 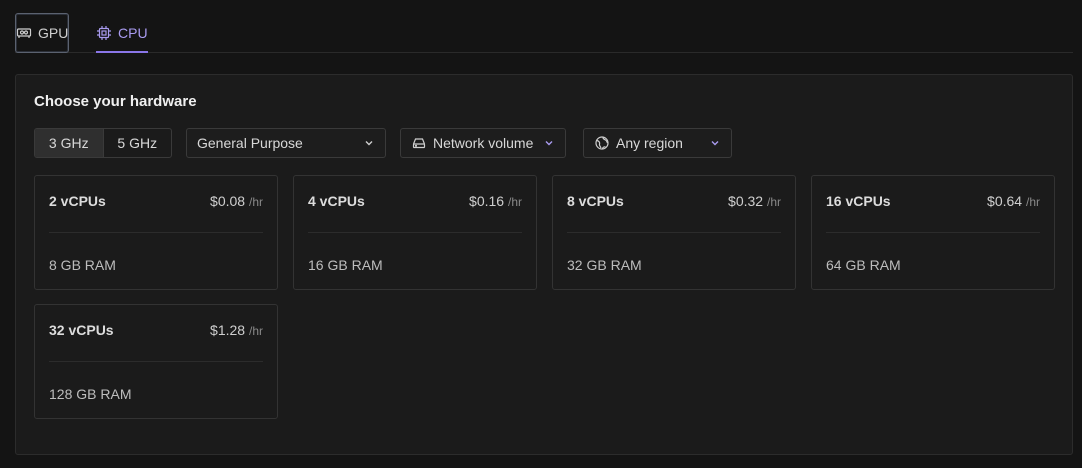 I want to click on cpu-count: 8 vCPUs, so click(x=595, y=201).